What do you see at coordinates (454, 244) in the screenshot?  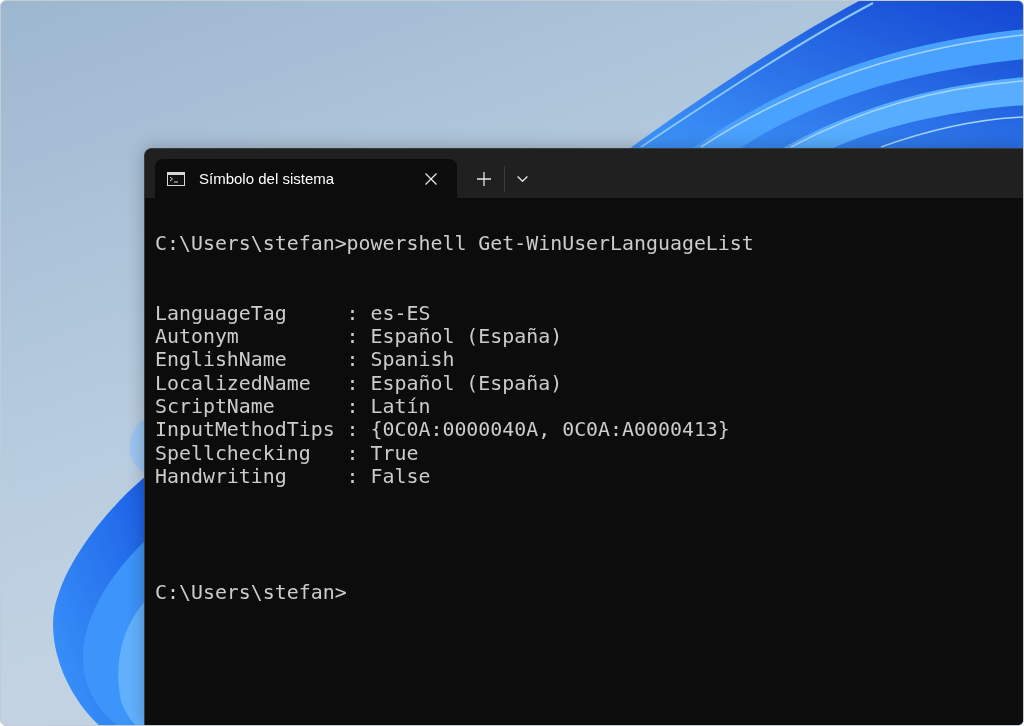 I see `command-line: C:\Users\stefan>powershell Get-WinUserLanguageList` at bounding box center [454, 244].